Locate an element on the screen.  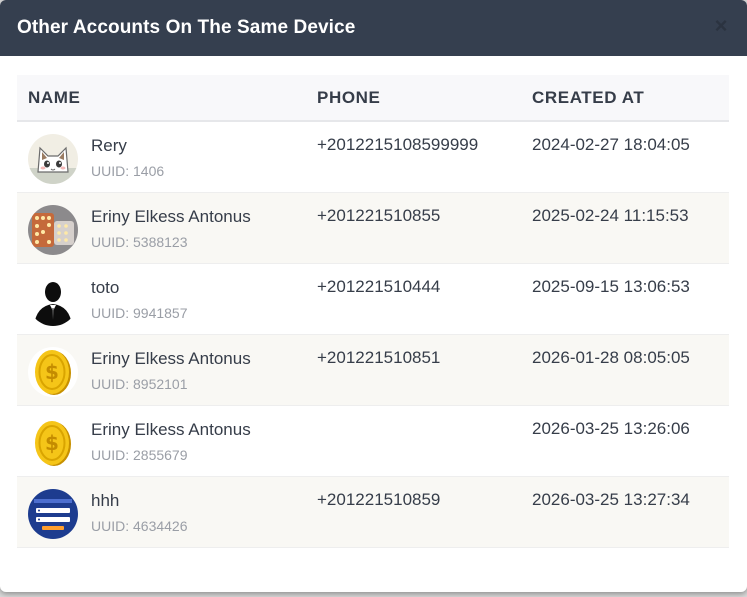
created-at-cell: 2025-09-15 13:06:53 is located at coordinates (611, 286).